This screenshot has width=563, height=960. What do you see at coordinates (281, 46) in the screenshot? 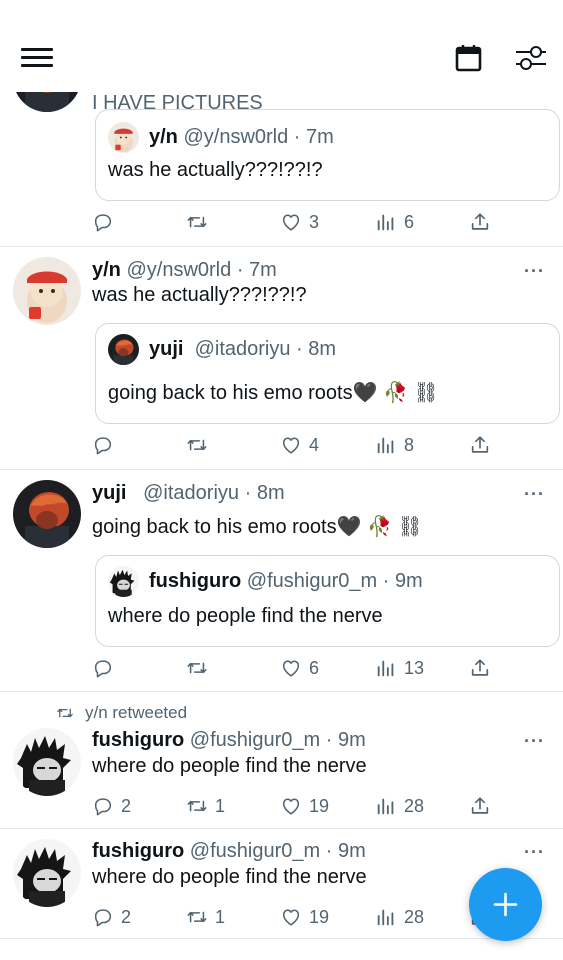
I see `top-bar` at bounding box center [281, 46].